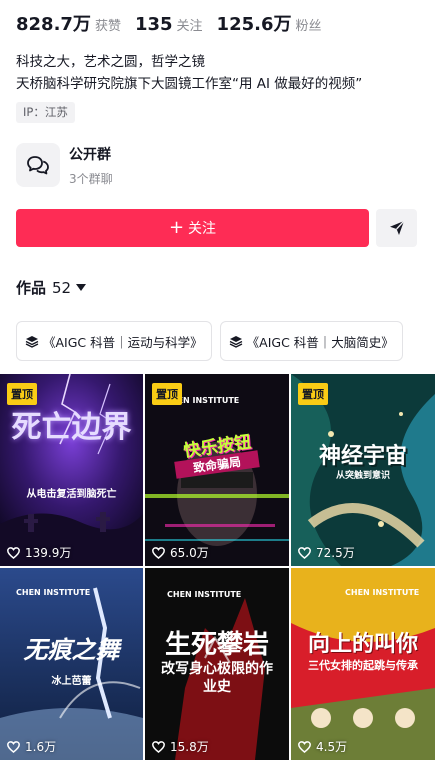 The width and height of the screenshot is (435, 762). Describe the element at coordinates (71, 494) in the screenshot. I see `video-subtitle: 从电击复活到脑死亡` at that location.